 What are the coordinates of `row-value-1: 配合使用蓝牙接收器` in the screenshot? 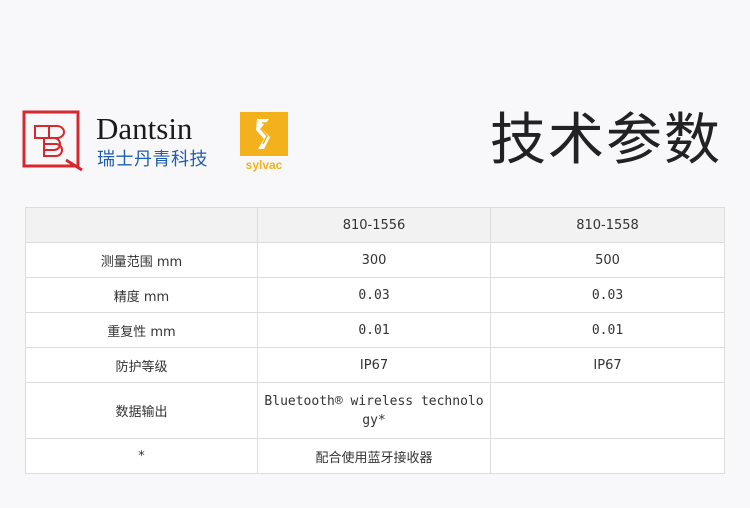 It's located at (374, 456).